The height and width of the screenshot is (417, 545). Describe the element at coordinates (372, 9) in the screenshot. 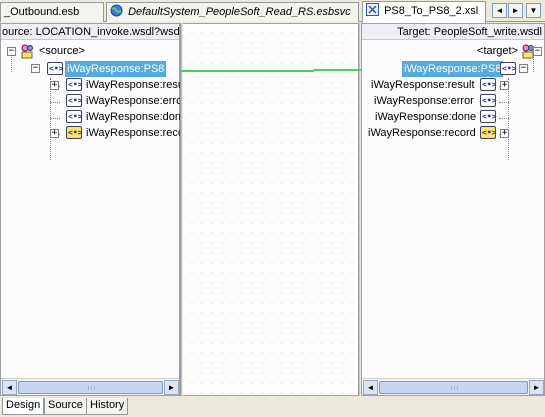

I see `xsl-map-icon` at that location.